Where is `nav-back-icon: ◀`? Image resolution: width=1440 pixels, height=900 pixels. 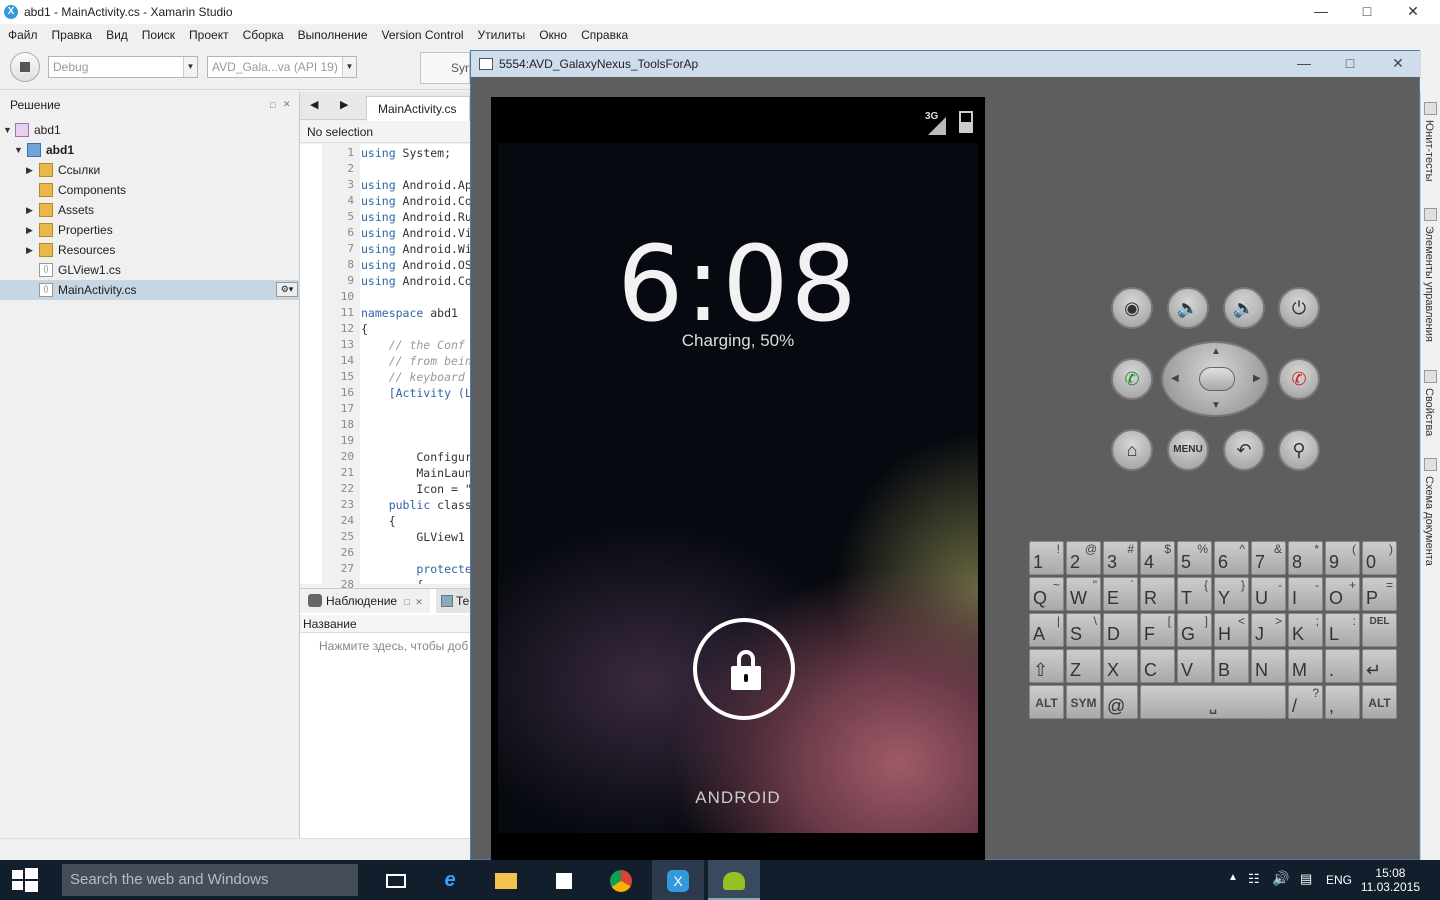
nav-back-icon: ◀ is located at coordinates (314, 104).